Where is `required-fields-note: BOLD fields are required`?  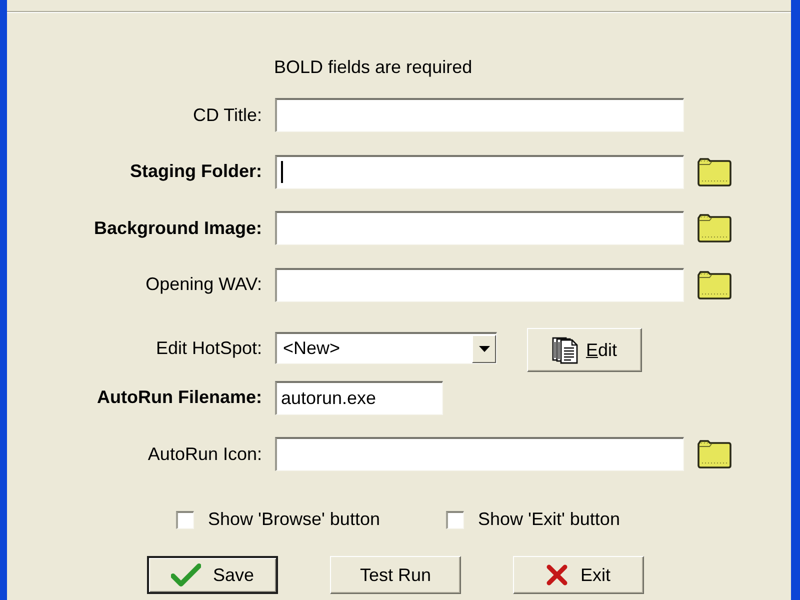 required-fields-note: BOLD fields are required is located at coordinates (373, 67).